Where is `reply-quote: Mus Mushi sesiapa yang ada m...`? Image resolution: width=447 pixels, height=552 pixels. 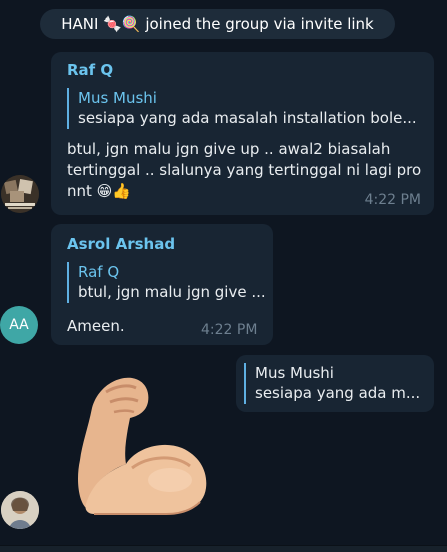 reply-quote: Mus Mushi sesiapa yang ada m... is located at coordinates (332, 383).